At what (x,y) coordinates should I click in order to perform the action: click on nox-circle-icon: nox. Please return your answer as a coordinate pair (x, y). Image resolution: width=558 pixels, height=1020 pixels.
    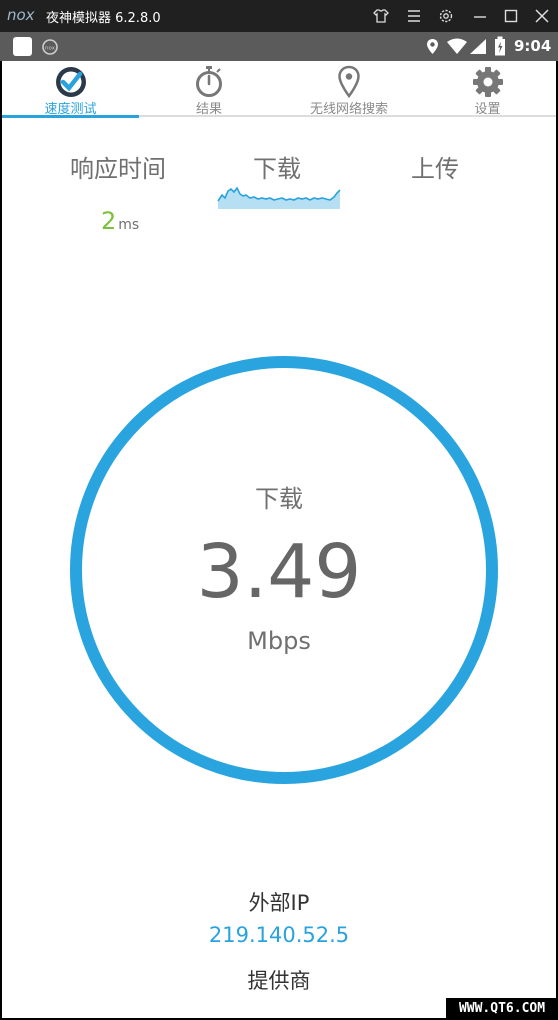
    Looking at the image, I should click on (50, 47).